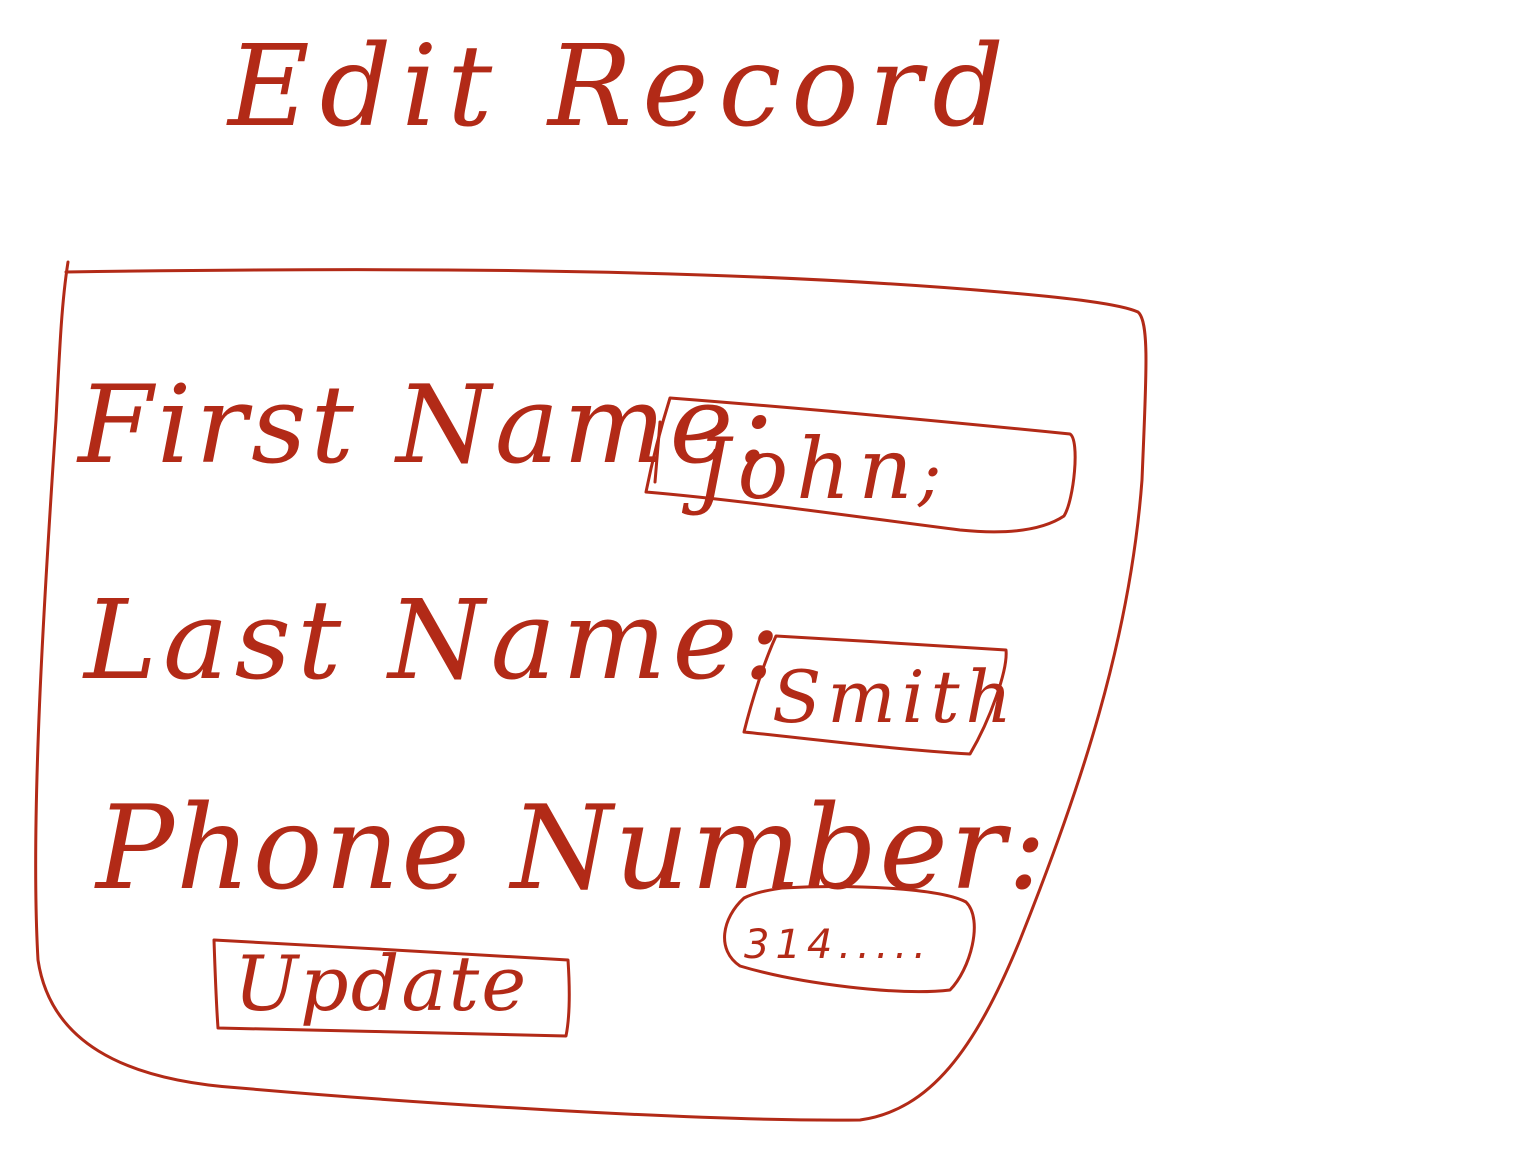 The image size is (1536, 1160). Describe the element at coordinates (800, 469) in the screenshot. I see `first-name-input-value: John` at that location.